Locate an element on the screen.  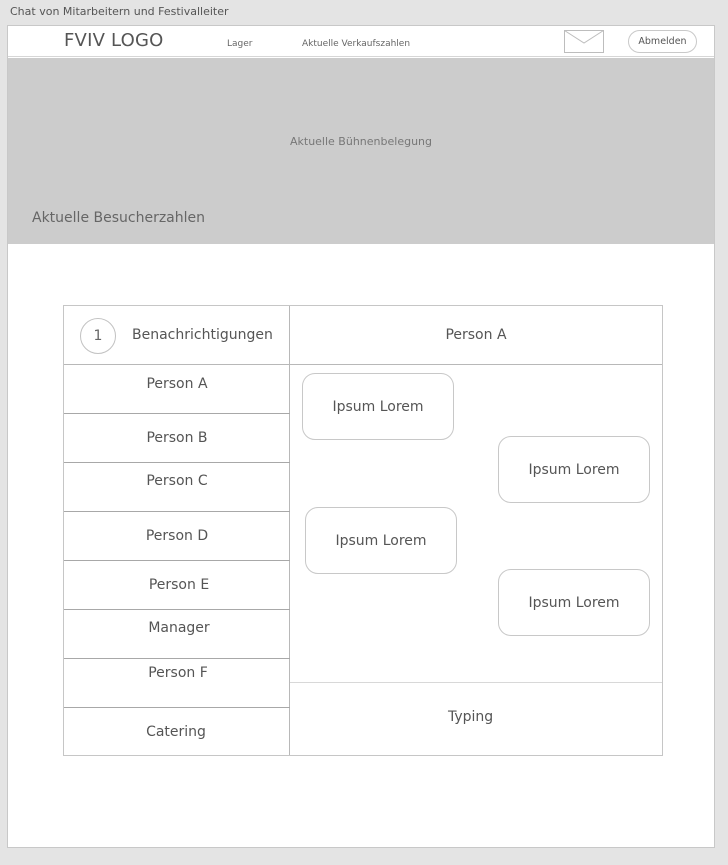
contact-person-c: Person C is located at coordinates (177, 487).